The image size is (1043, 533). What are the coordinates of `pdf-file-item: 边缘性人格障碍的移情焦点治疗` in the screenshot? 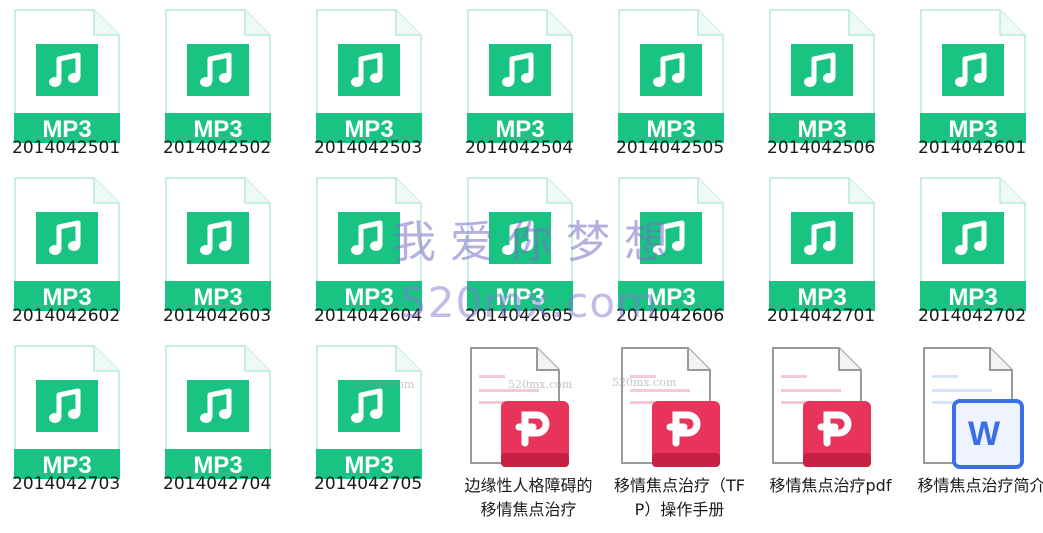 It's located at (528, 427).